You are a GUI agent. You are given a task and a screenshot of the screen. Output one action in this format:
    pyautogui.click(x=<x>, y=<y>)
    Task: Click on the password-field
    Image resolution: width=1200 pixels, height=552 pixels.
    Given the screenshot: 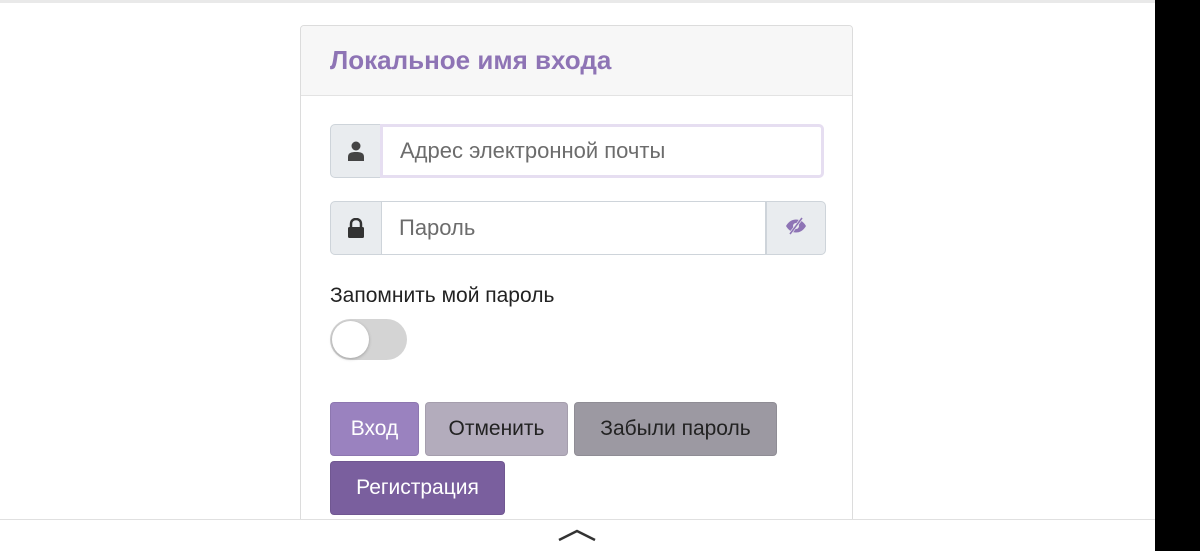 What is the action you would take?
    pyautogui.click(x=574, y=228)
    